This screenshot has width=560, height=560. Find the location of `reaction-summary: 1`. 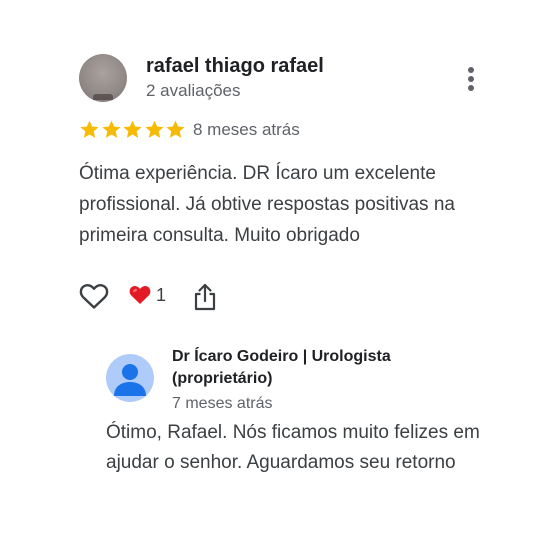

reaction-summary: 1 is located at coordinates (147, 295).